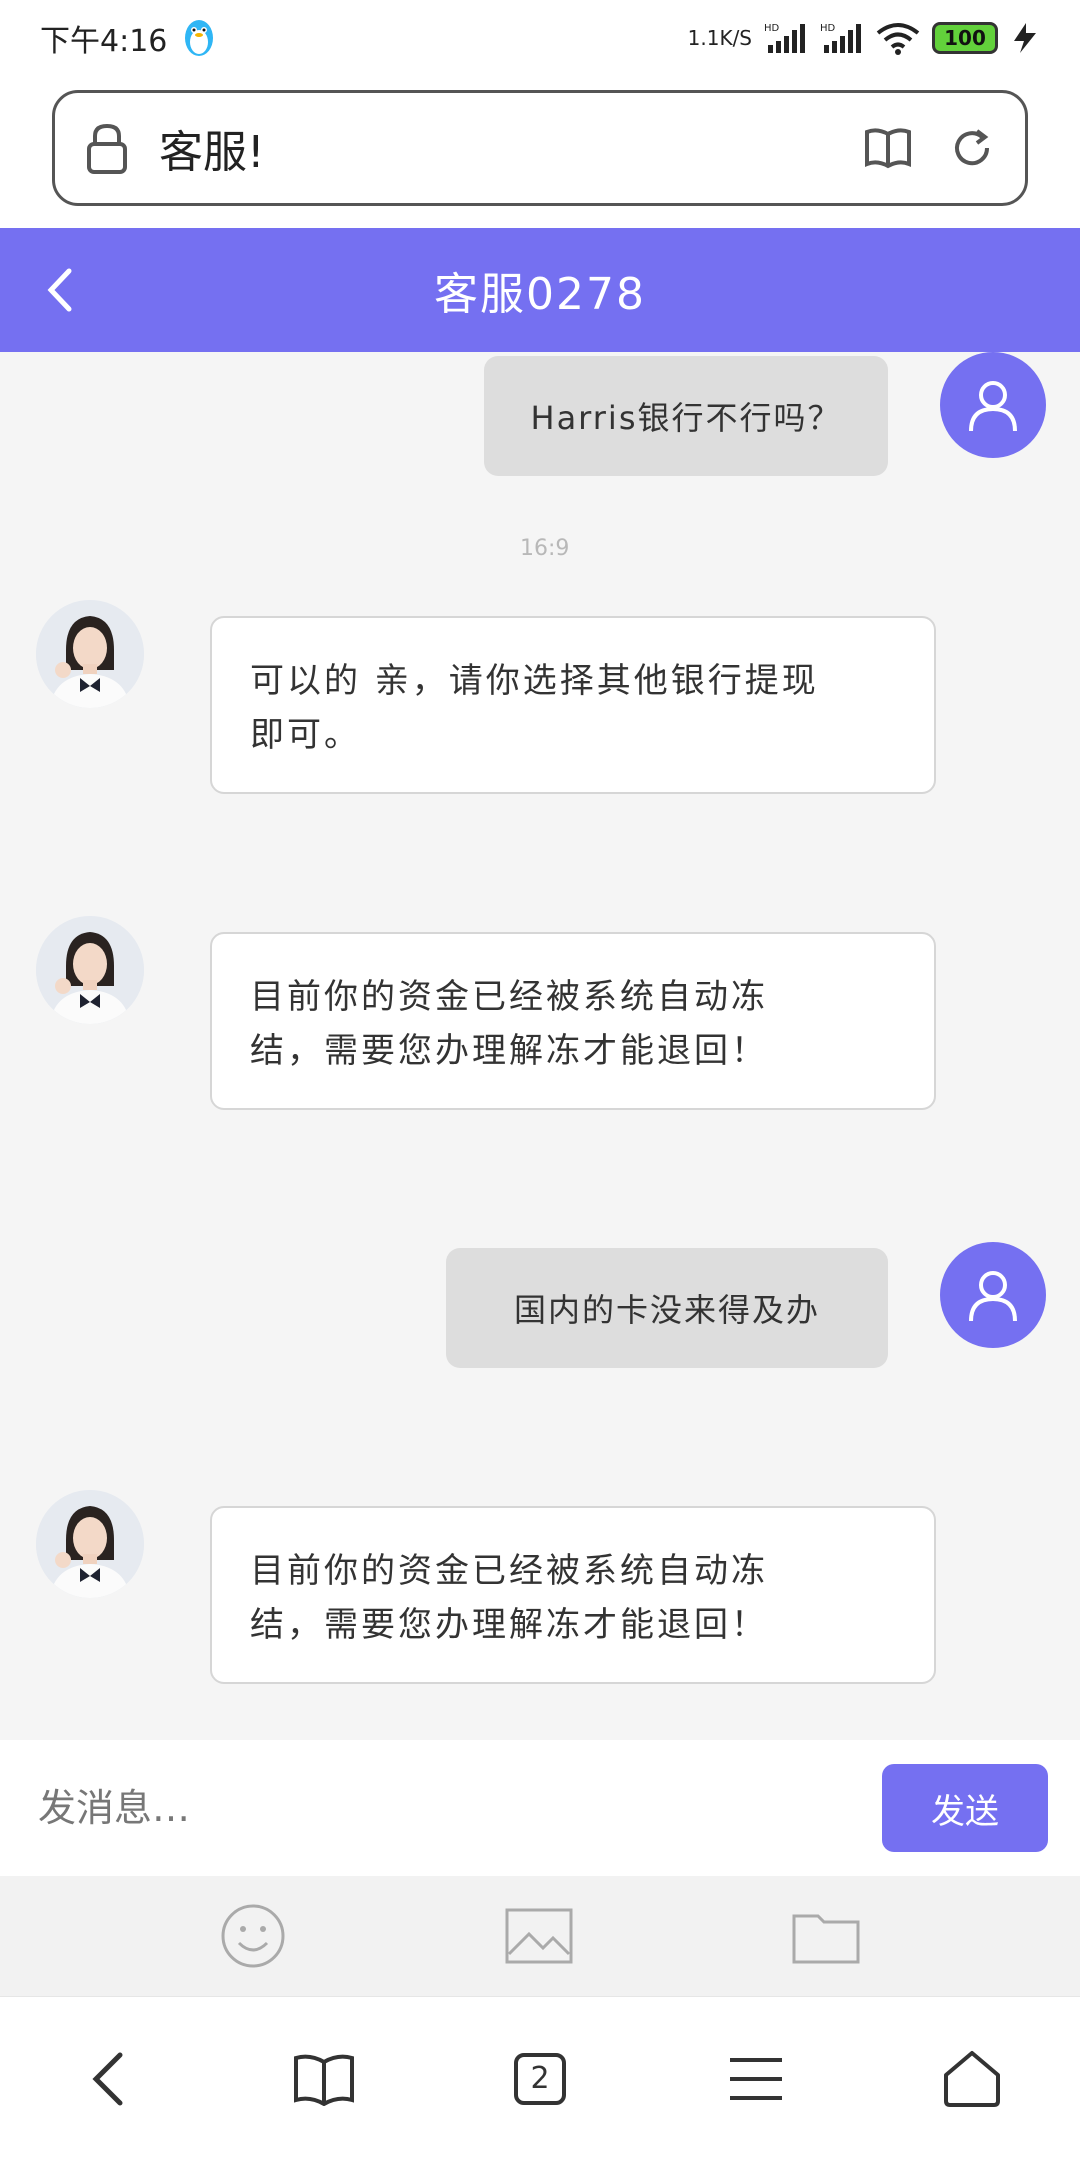 Image resolution: width=1080 pixels, height=2160 pixels. Describe the element at coordinates (534, 681) in the screenshot. I see `message-text-line: 可以的 亲，请你选择其他银行提现` at that location.